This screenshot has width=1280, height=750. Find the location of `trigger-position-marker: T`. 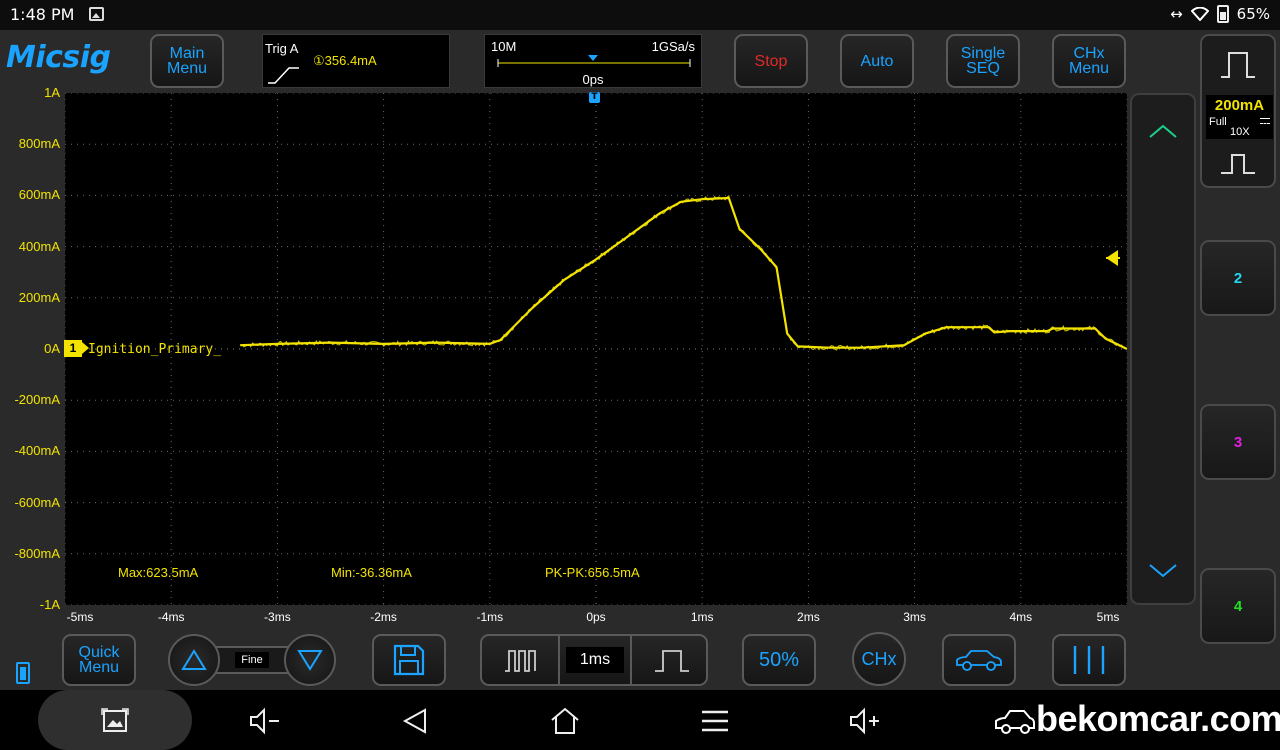

trigger-position-marker: T is located at coordinates (594, 97).